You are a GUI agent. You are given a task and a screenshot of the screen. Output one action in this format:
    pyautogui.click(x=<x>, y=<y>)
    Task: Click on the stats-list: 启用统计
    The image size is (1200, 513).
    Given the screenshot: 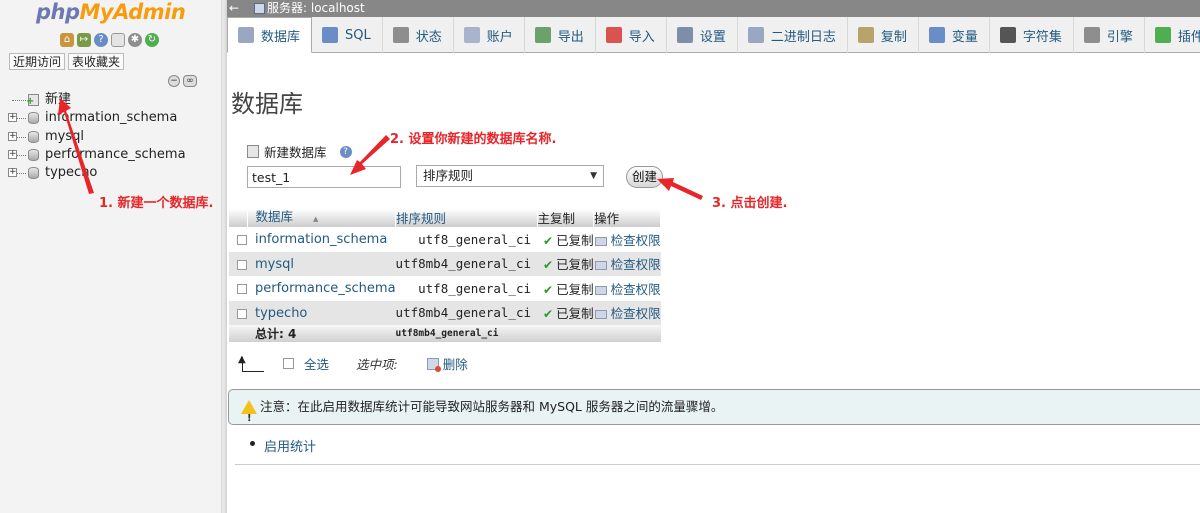 What is the action you would take?
    pyautogui.click(x=283, y=445)
    